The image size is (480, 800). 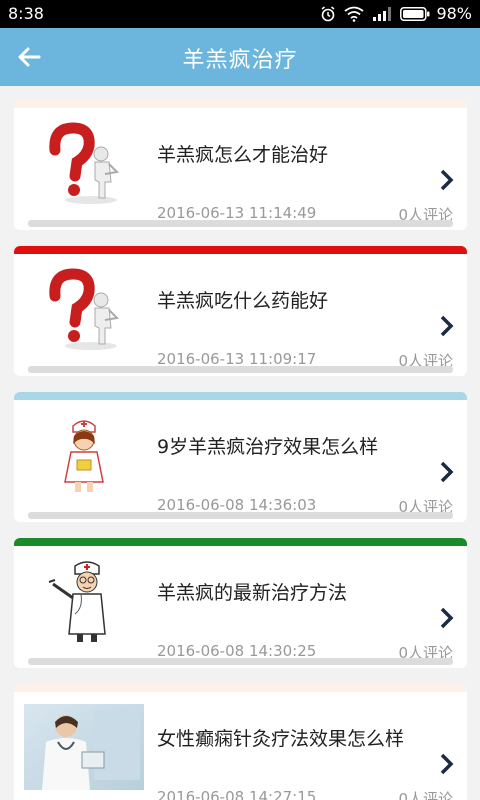 I want to click on app-bar: 羊羔疯治疗, so click(x=240, y=57).